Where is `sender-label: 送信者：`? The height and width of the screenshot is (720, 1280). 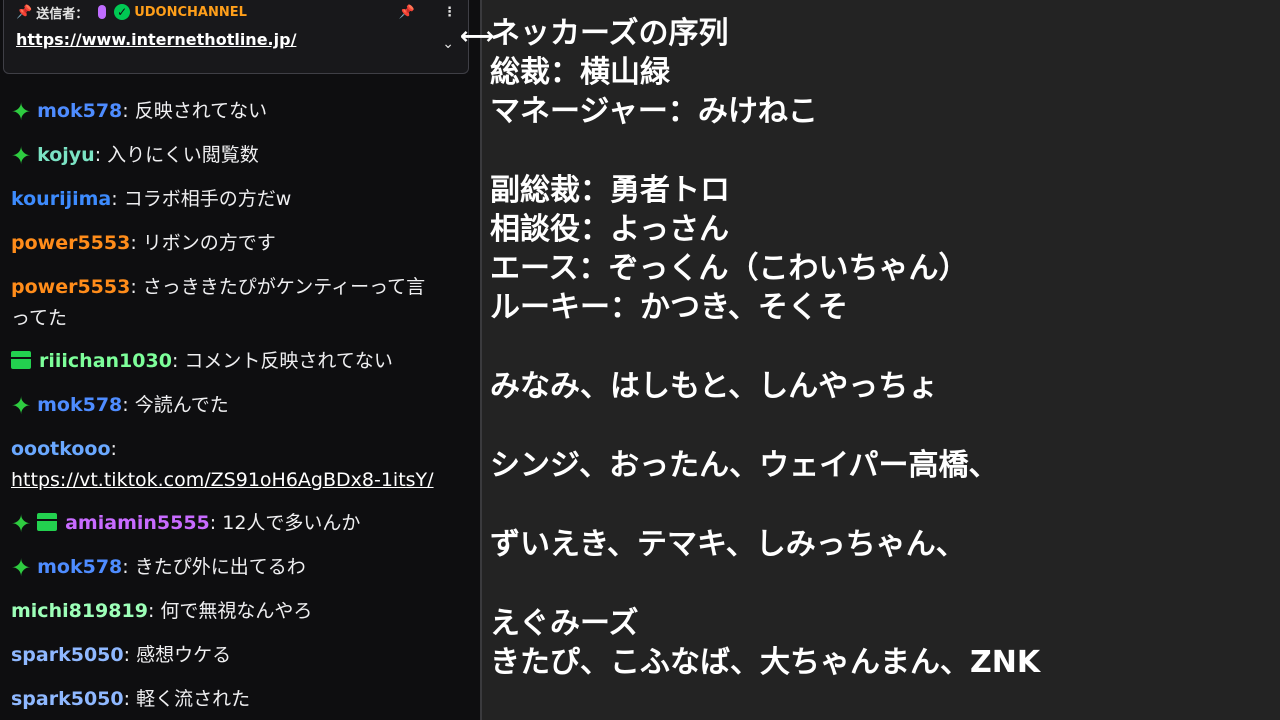
sender-label: 送信者： is located at coordinates (62, 14).